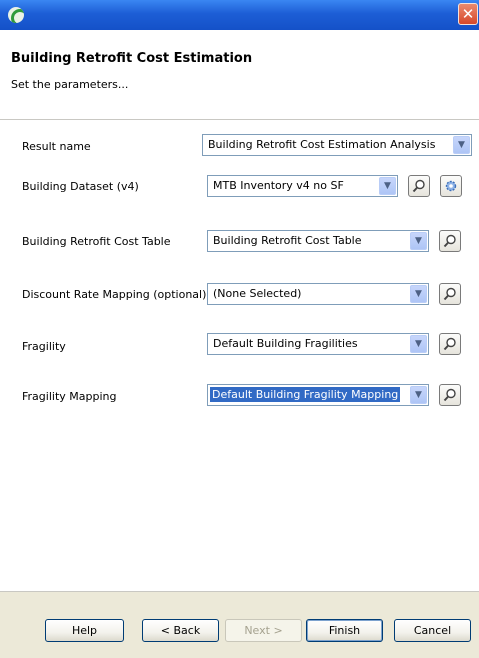 The width and height of the screenshot is (479, 658). Describe the element at coordinates (432, 630) in the screenshot. I see `cancel-button: Cancel` at that location.